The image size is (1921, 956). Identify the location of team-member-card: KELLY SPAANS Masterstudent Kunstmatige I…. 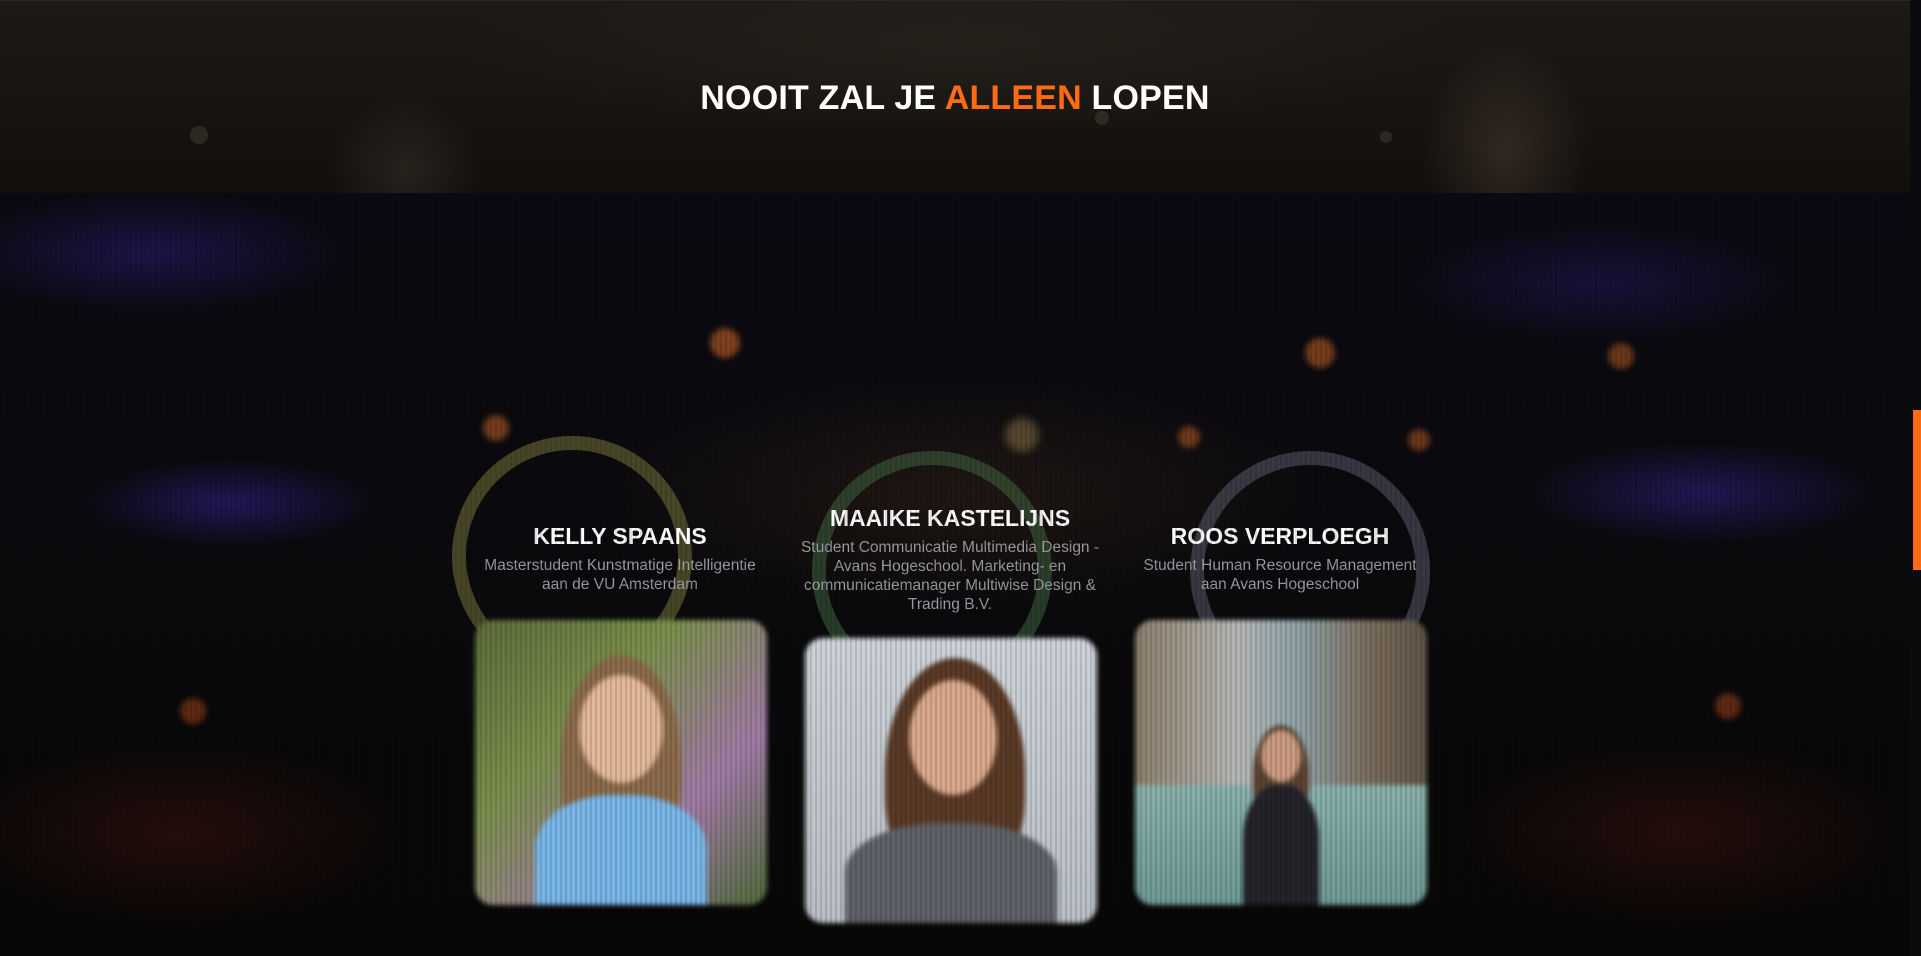
(620, 558).